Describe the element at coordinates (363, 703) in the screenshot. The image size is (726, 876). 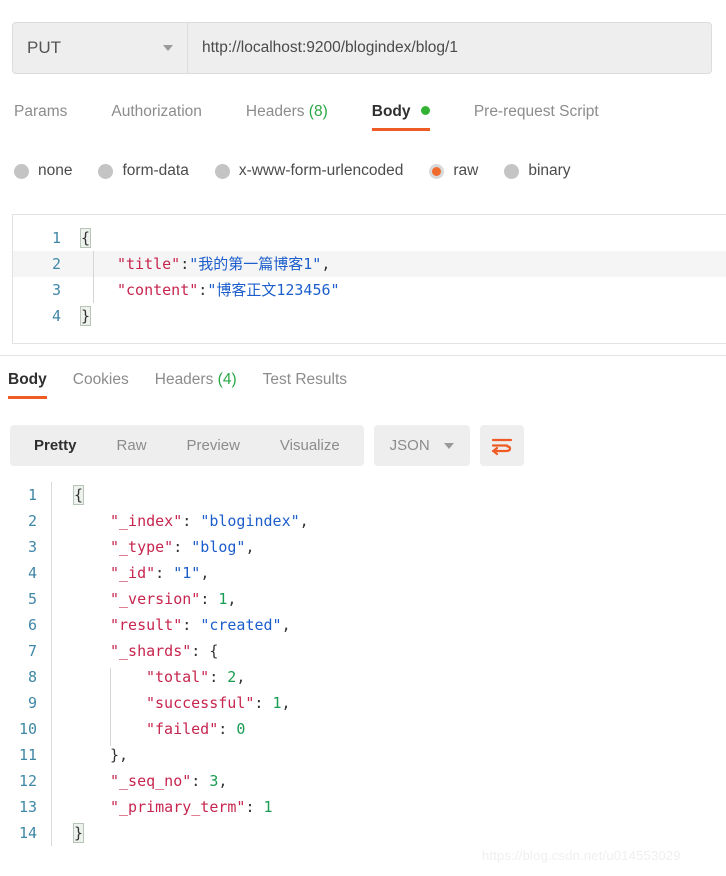
I see `code-line: 9 "successful": 1,` at that location.